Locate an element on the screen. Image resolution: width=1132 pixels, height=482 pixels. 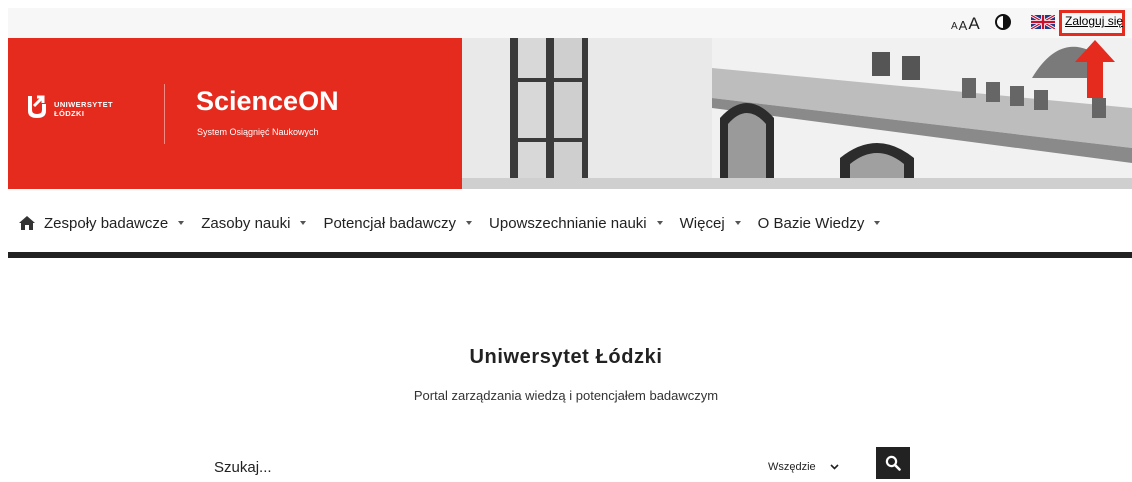
login-link: Zaloguj się is located at coordinates (1094, 21).